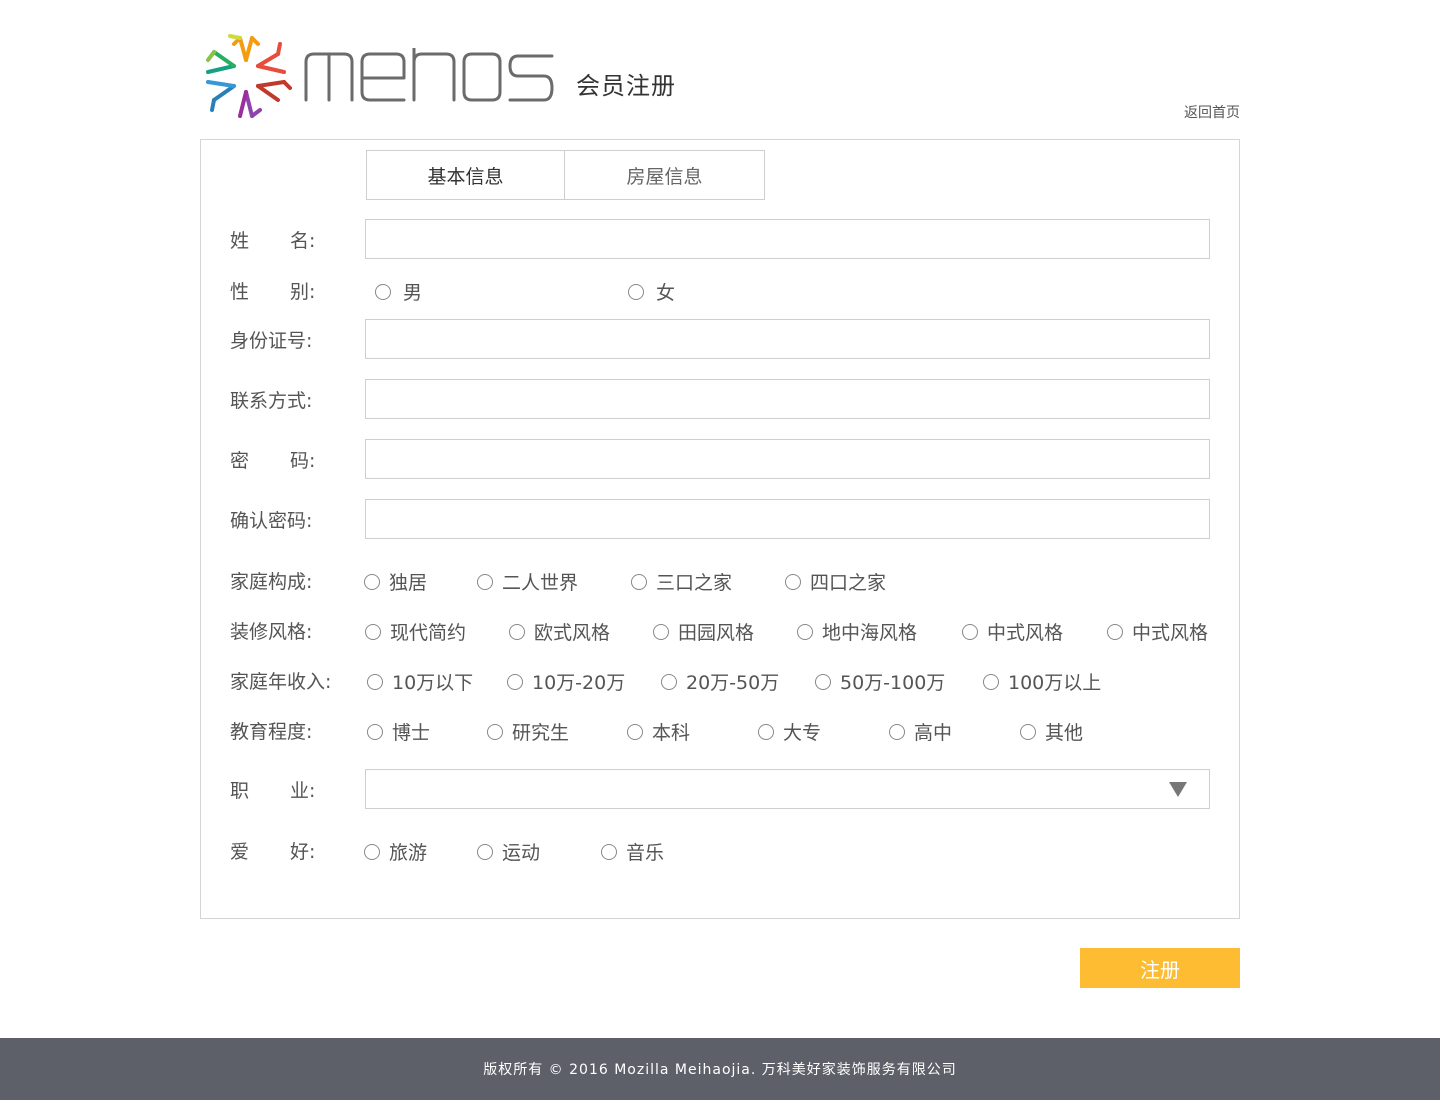 This screenshot has width=1440, height=1100. I want to click on gender-option-male: 男, so click(398, 291).